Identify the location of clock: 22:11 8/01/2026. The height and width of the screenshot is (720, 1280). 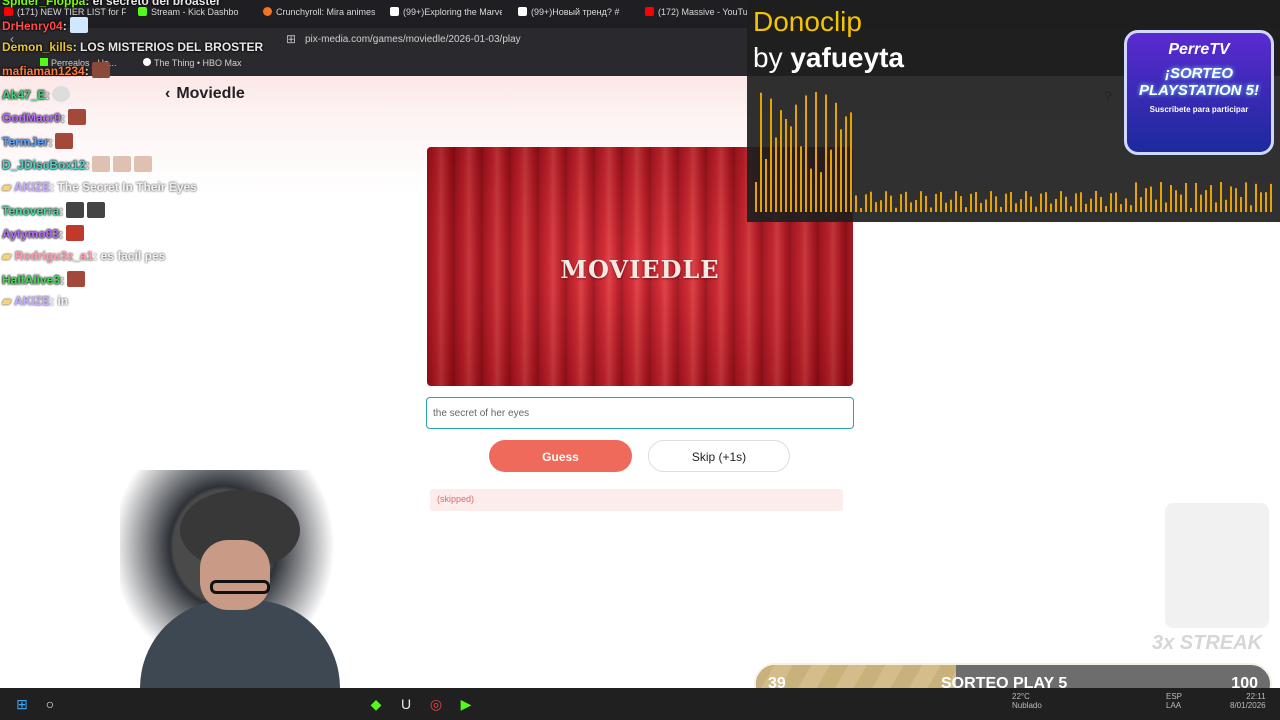
(1248, 701).